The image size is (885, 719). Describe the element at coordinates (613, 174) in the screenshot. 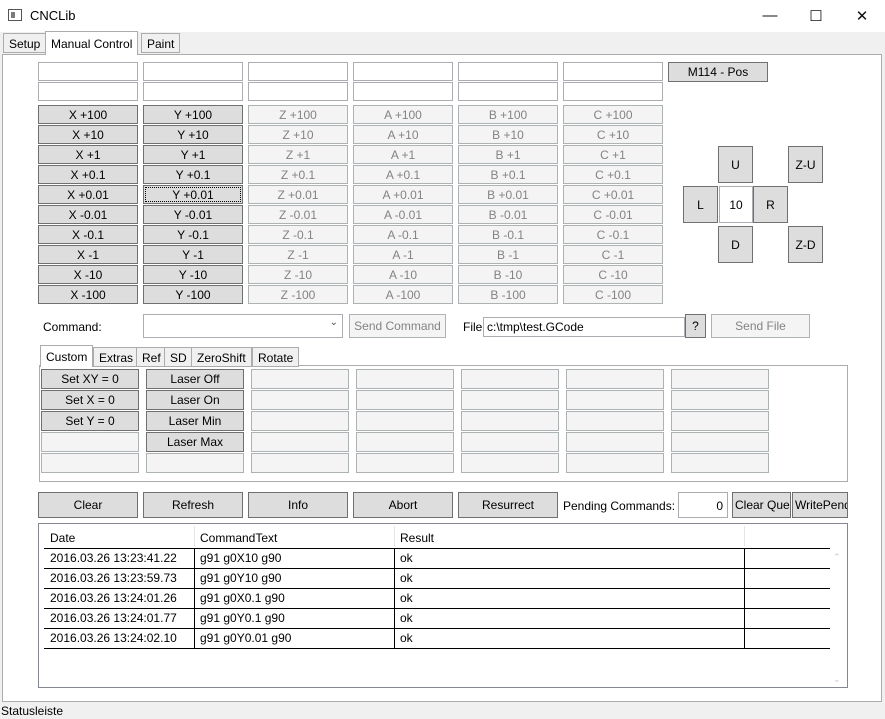

I see `axis-c-button: C +0.1` at that location.